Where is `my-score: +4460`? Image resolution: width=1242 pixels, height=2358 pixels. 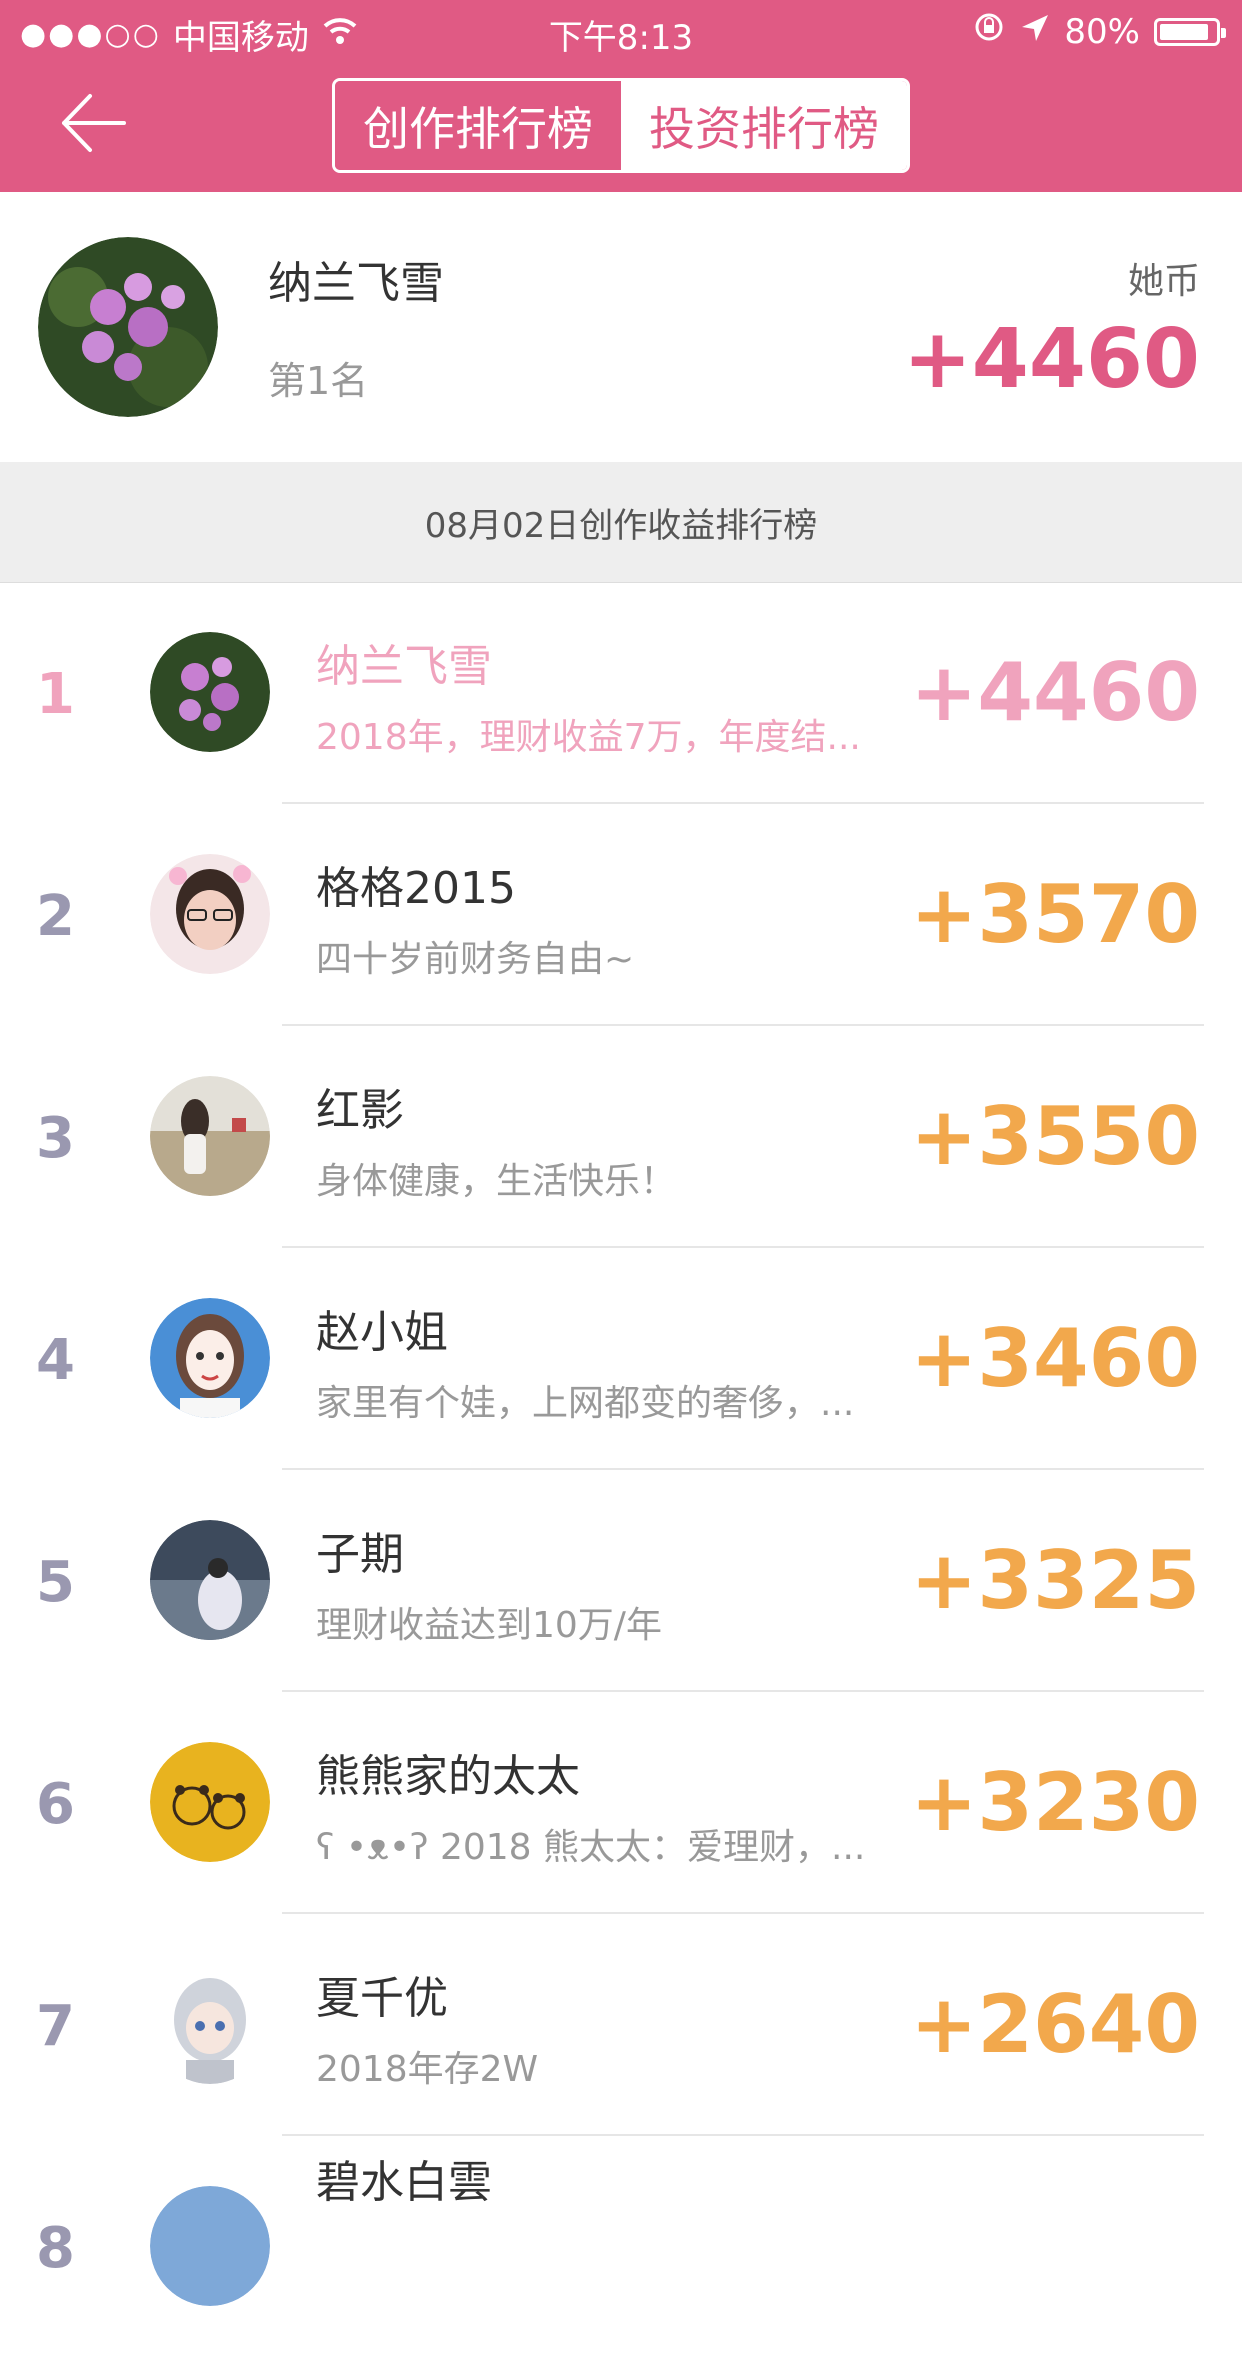
my-score: +4460 is located at coordinates (1051, 359).